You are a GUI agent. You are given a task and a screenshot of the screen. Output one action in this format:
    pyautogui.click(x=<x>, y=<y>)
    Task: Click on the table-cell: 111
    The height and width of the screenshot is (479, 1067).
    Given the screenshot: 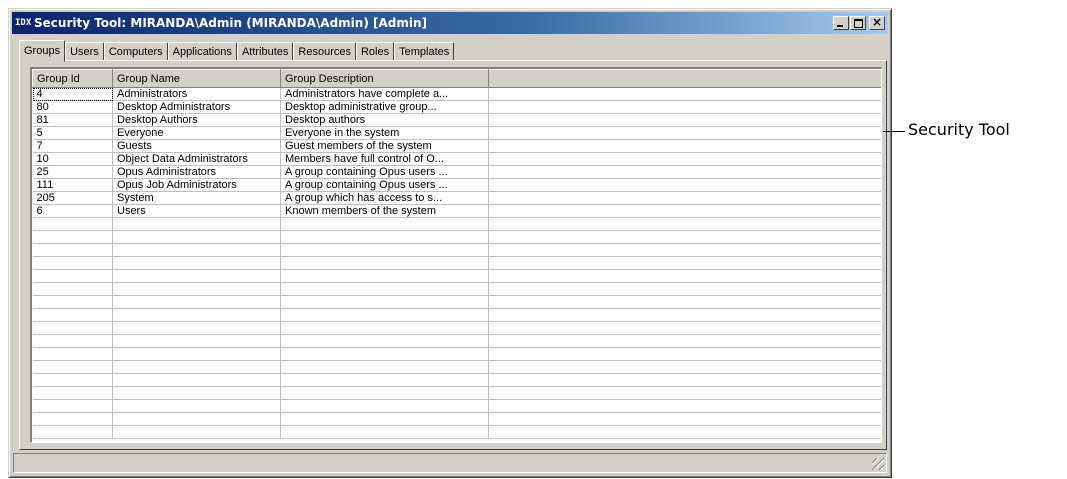 What is the action you would take?
    pyautogui.click(x=72, y=185)
    